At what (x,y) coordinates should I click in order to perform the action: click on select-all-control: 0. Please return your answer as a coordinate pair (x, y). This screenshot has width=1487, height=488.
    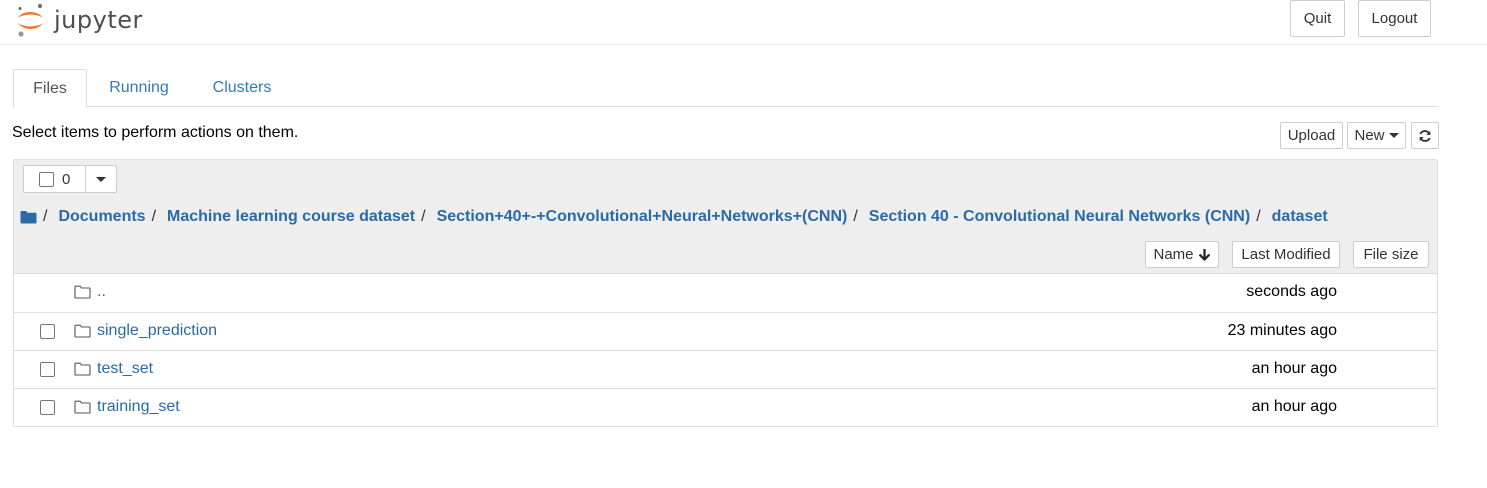
    Looking at the image, I should click on (55, 179).